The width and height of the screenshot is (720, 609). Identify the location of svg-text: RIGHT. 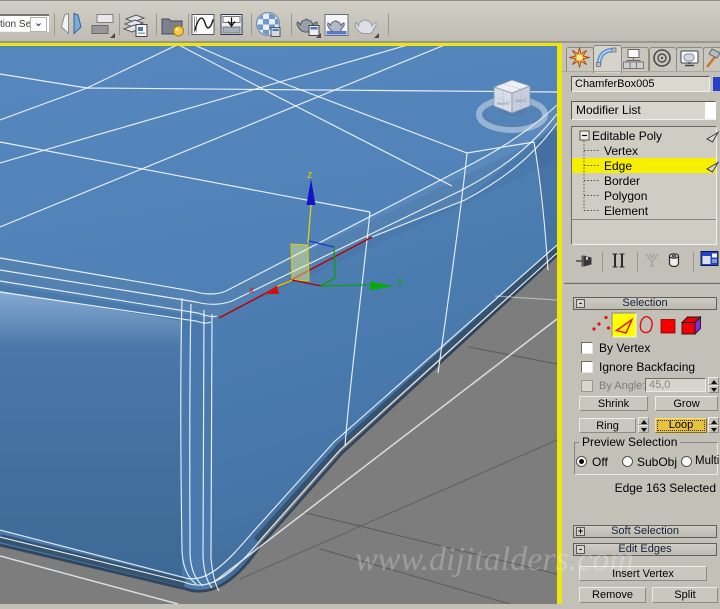
(503, 103).